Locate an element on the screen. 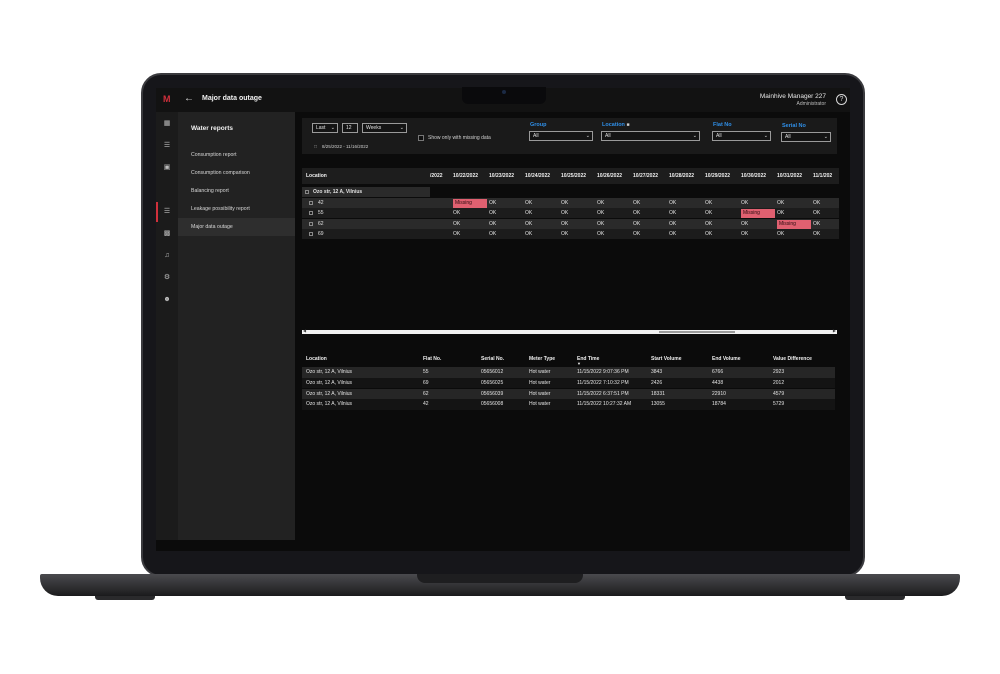 Image resolution: width=1000 pixels, height=674 pixels. col-flat-no: Flat No. is located at coordinates (432, 359).